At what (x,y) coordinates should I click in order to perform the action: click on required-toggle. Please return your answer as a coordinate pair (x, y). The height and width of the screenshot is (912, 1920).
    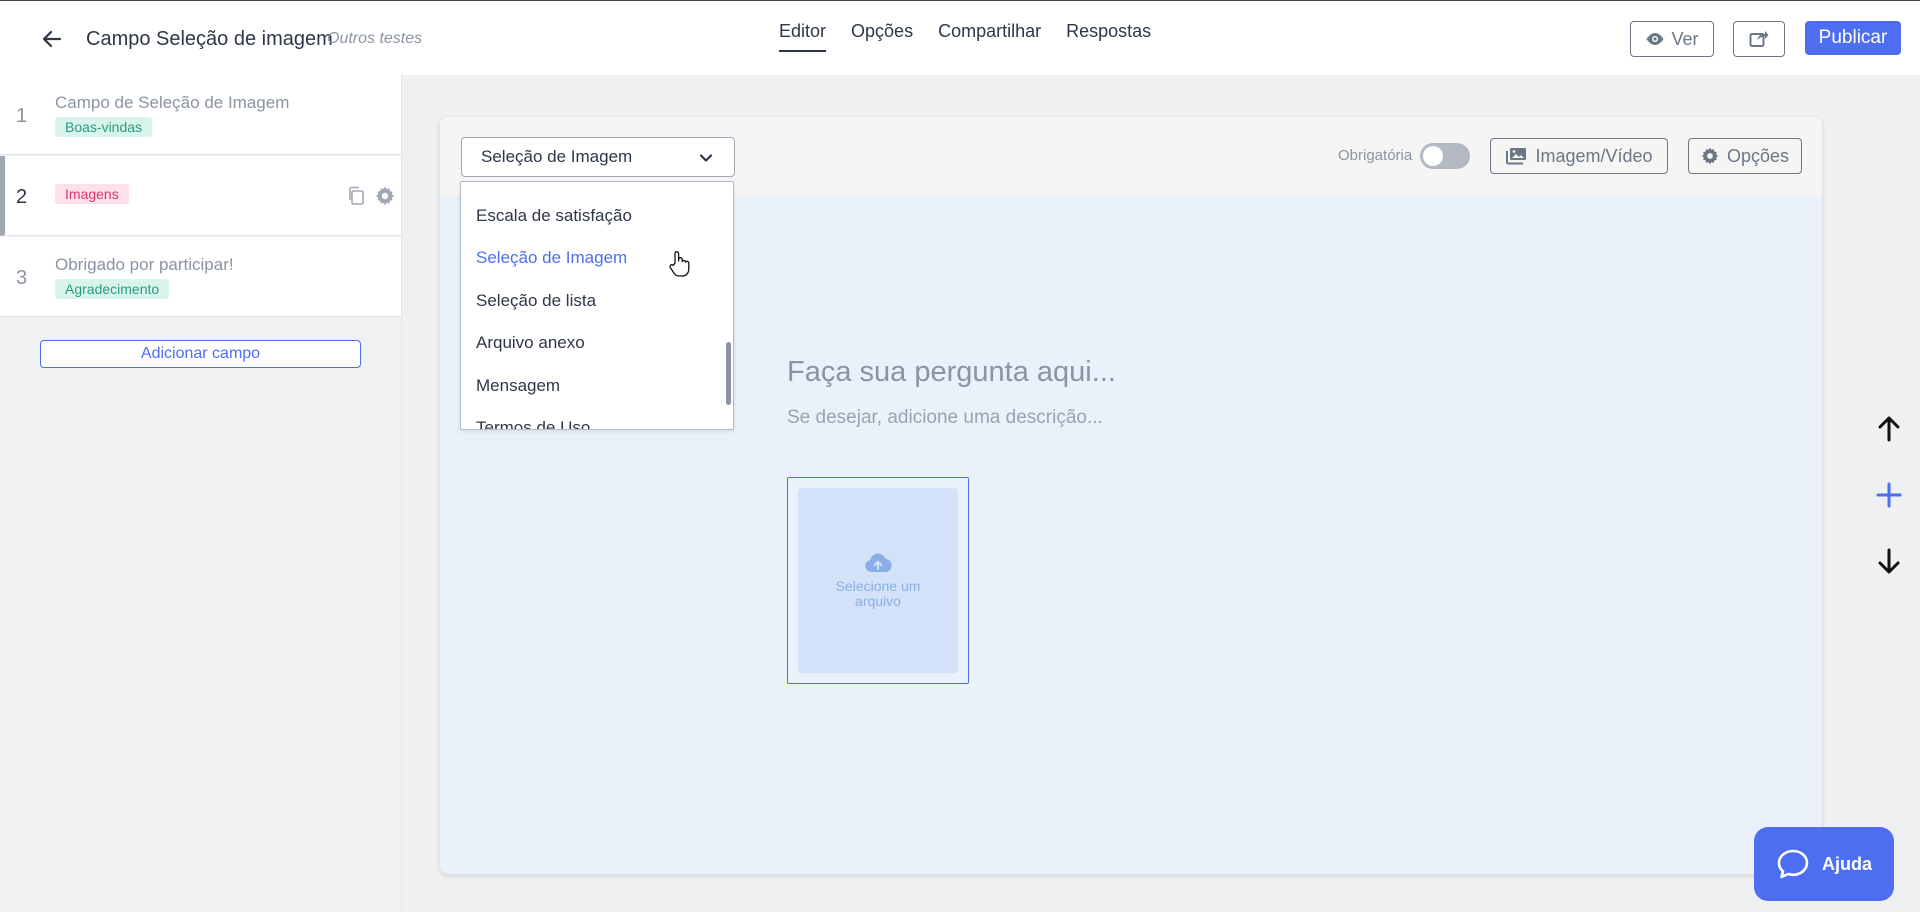
    Looking at the image, I should click on (1445, 156).